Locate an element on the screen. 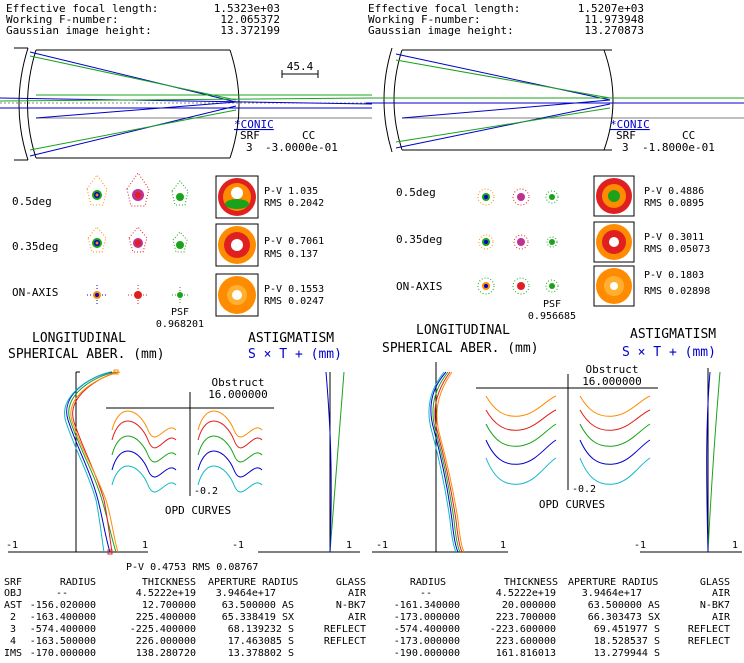 This screenshot has height=663, width=744. svg-text: 18.528537 S is located at coordinates (627, 641).